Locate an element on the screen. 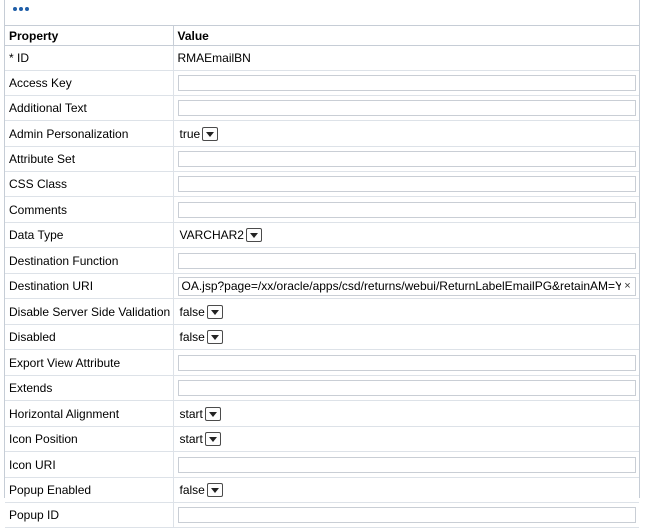 The height and width of the screenshot is (528, 647). table-row: Access Key is located at coordinates (322, 83).